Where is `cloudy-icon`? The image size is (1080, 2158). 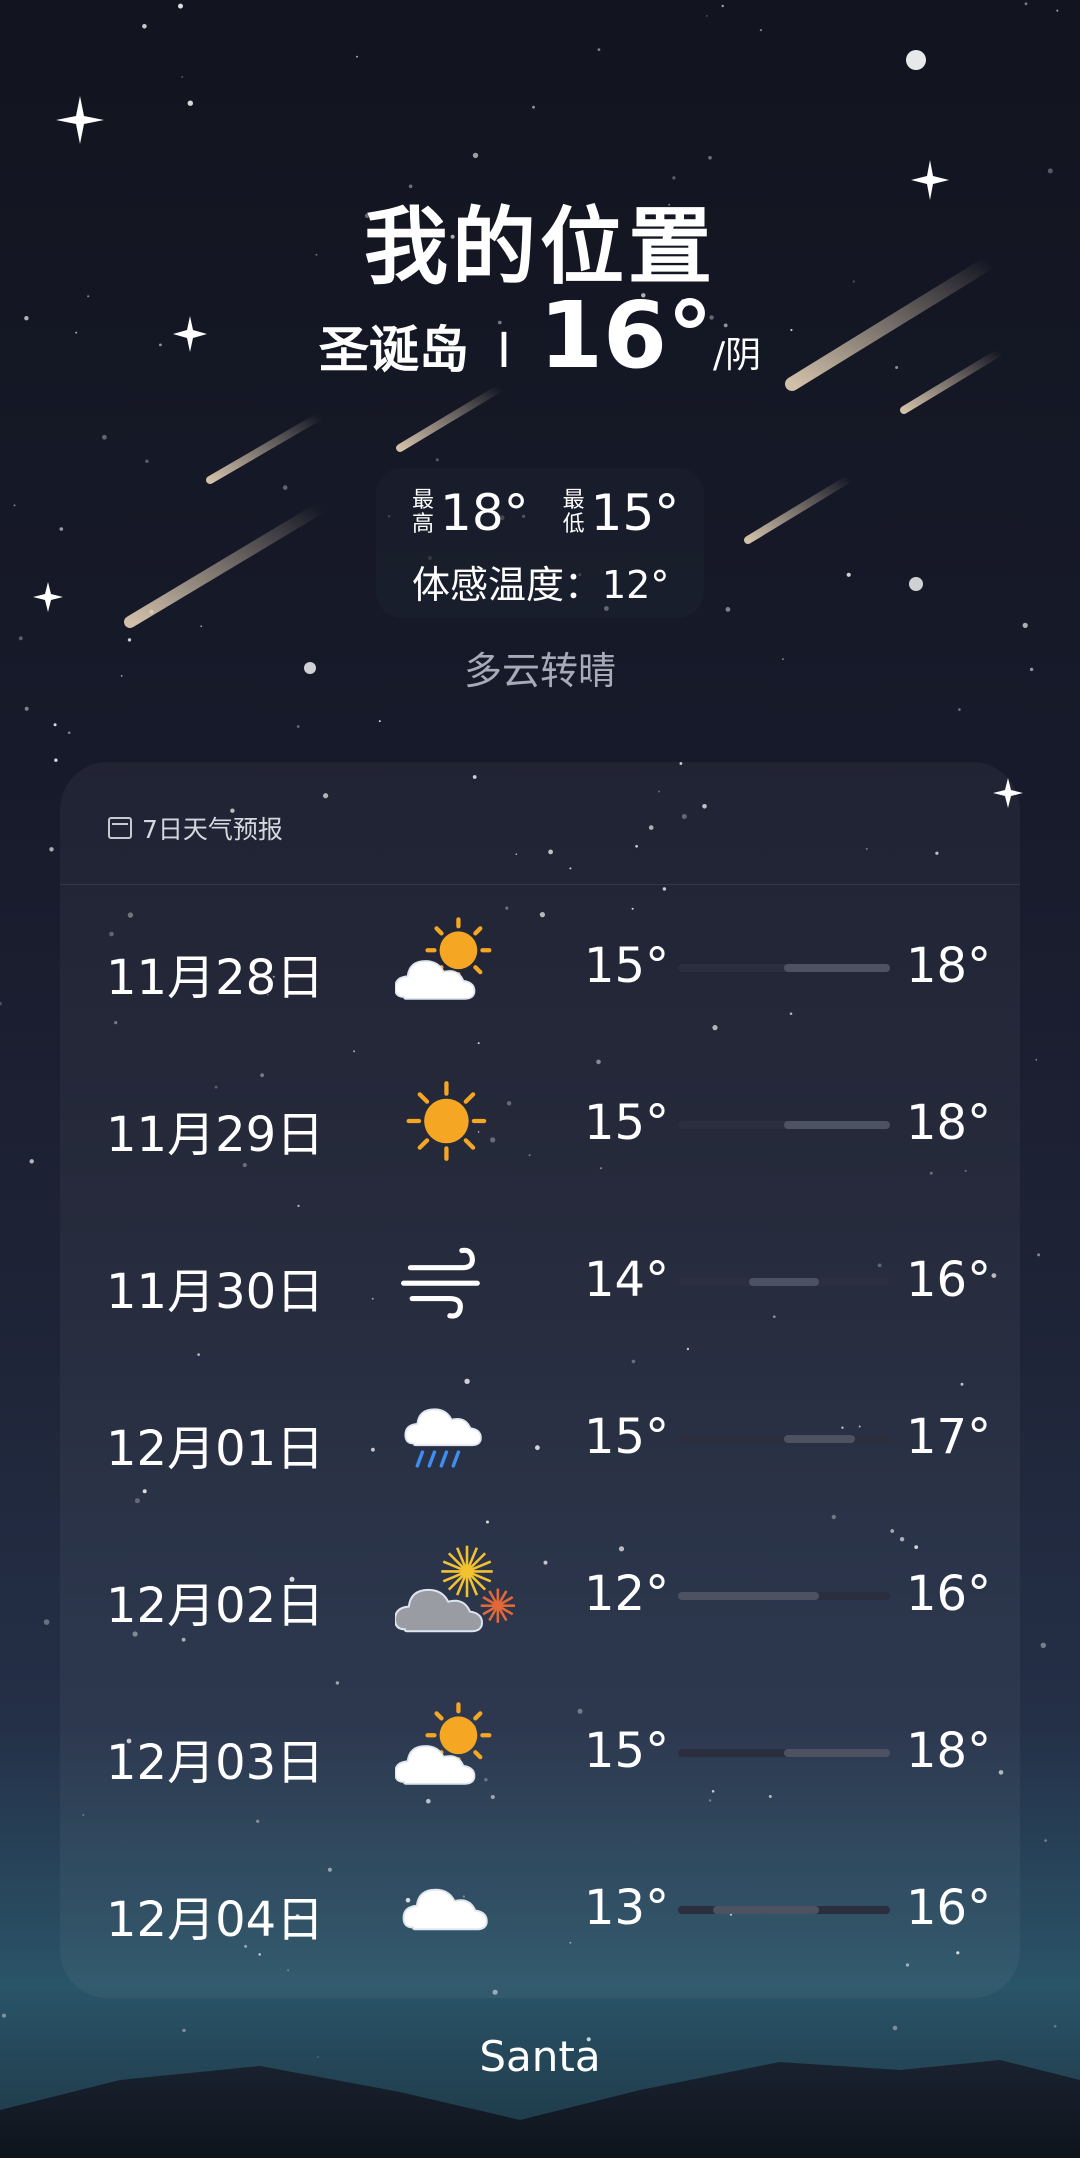 cloudy-icon is located at coordinates (445, 1909).